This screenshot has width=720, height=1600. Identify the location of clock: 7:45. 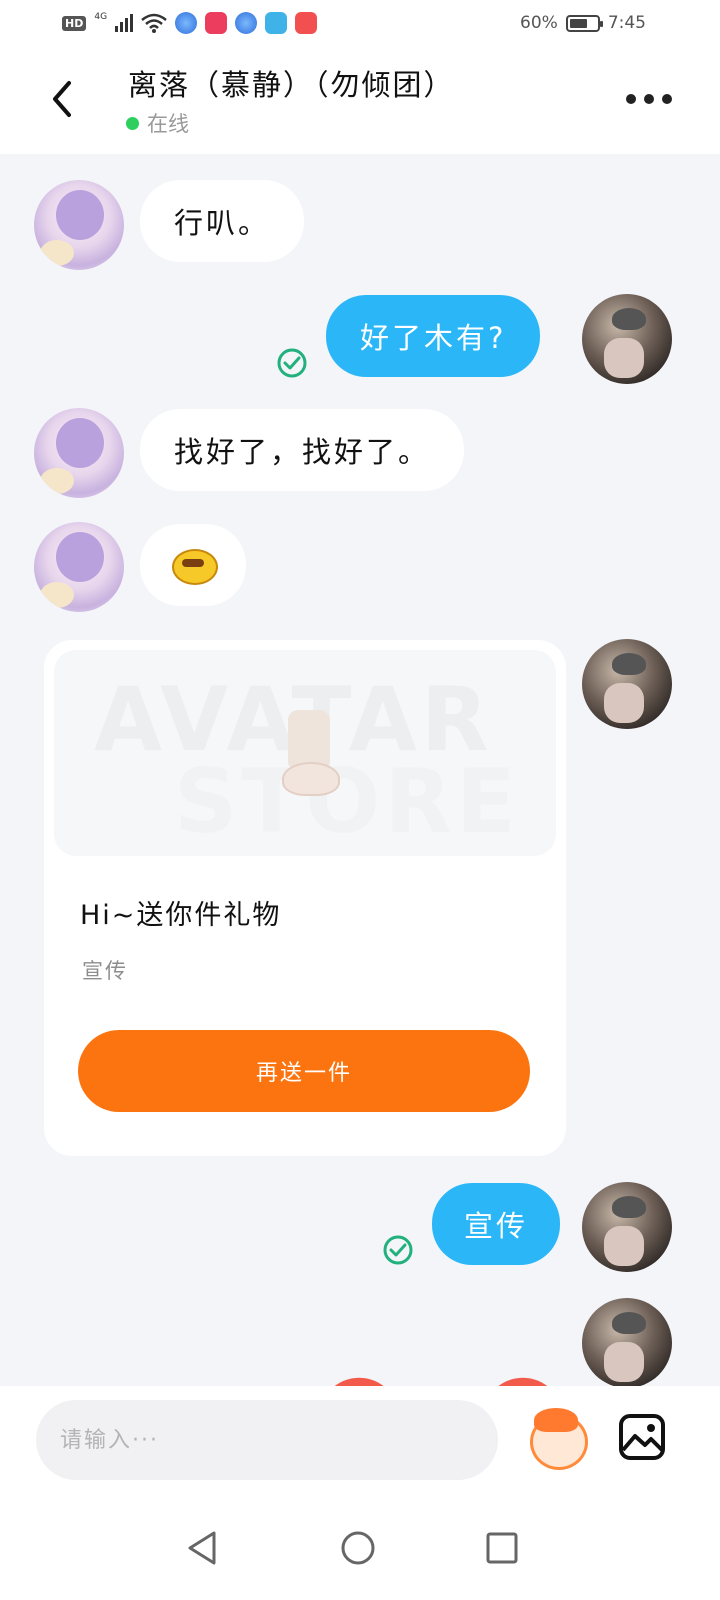
(626, 23).